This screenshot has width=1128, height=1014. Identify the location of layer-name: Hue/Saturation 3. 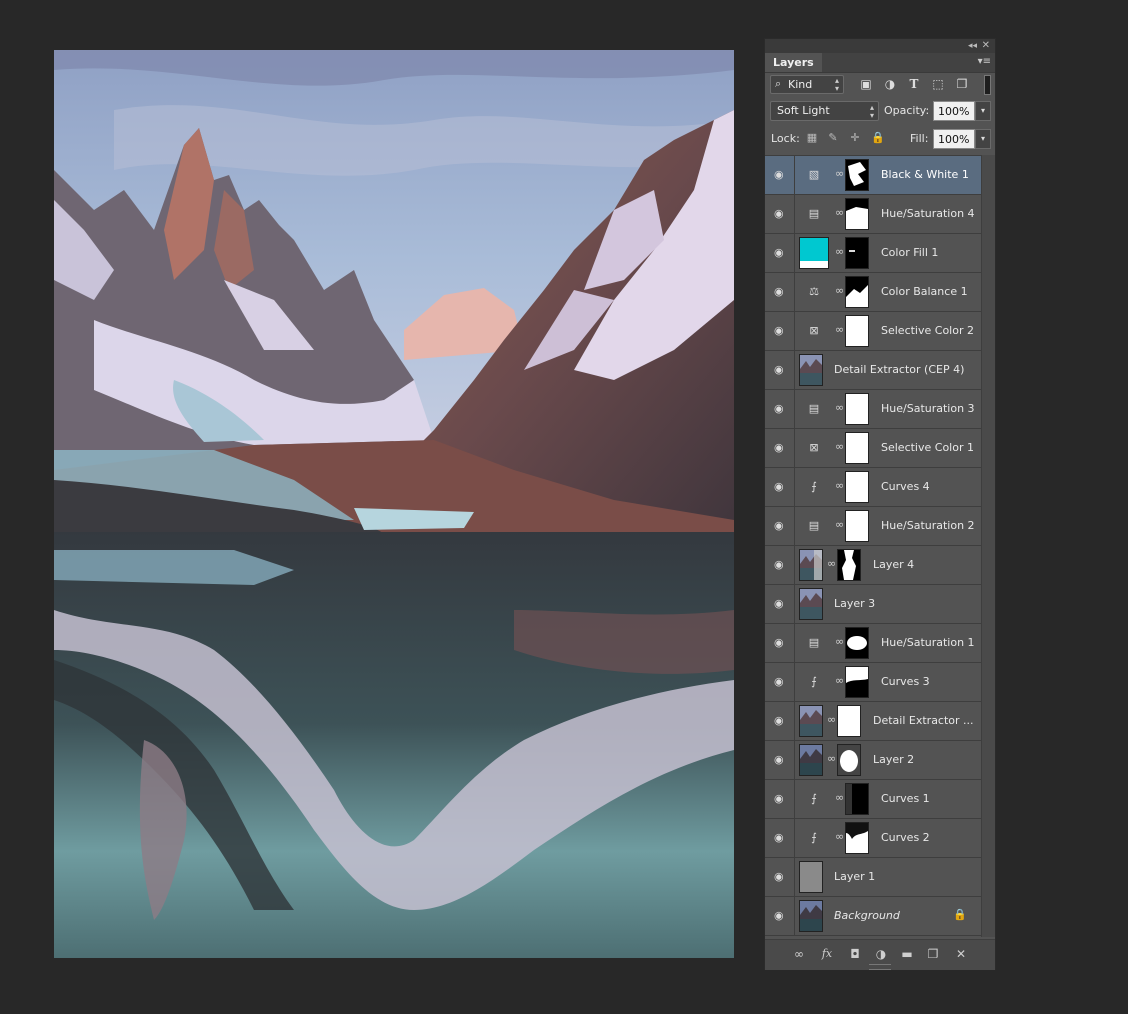
(928, 408).